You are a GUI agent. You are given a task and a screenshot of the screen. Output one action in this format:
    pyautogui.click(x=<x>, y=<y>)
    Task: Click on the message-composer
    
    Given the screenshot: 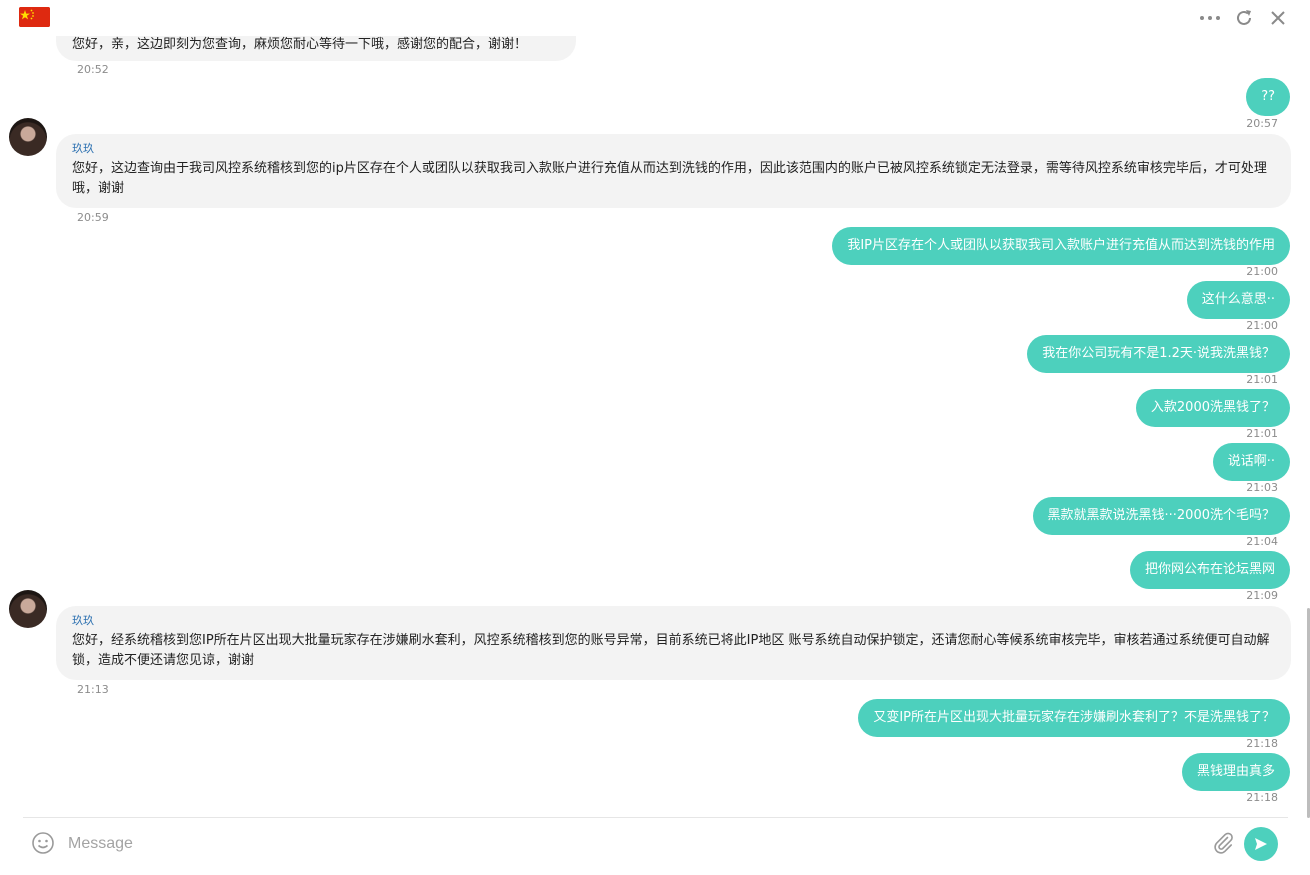 What is the action you would take?
    pyautogui.click(x=650, y=846)
    